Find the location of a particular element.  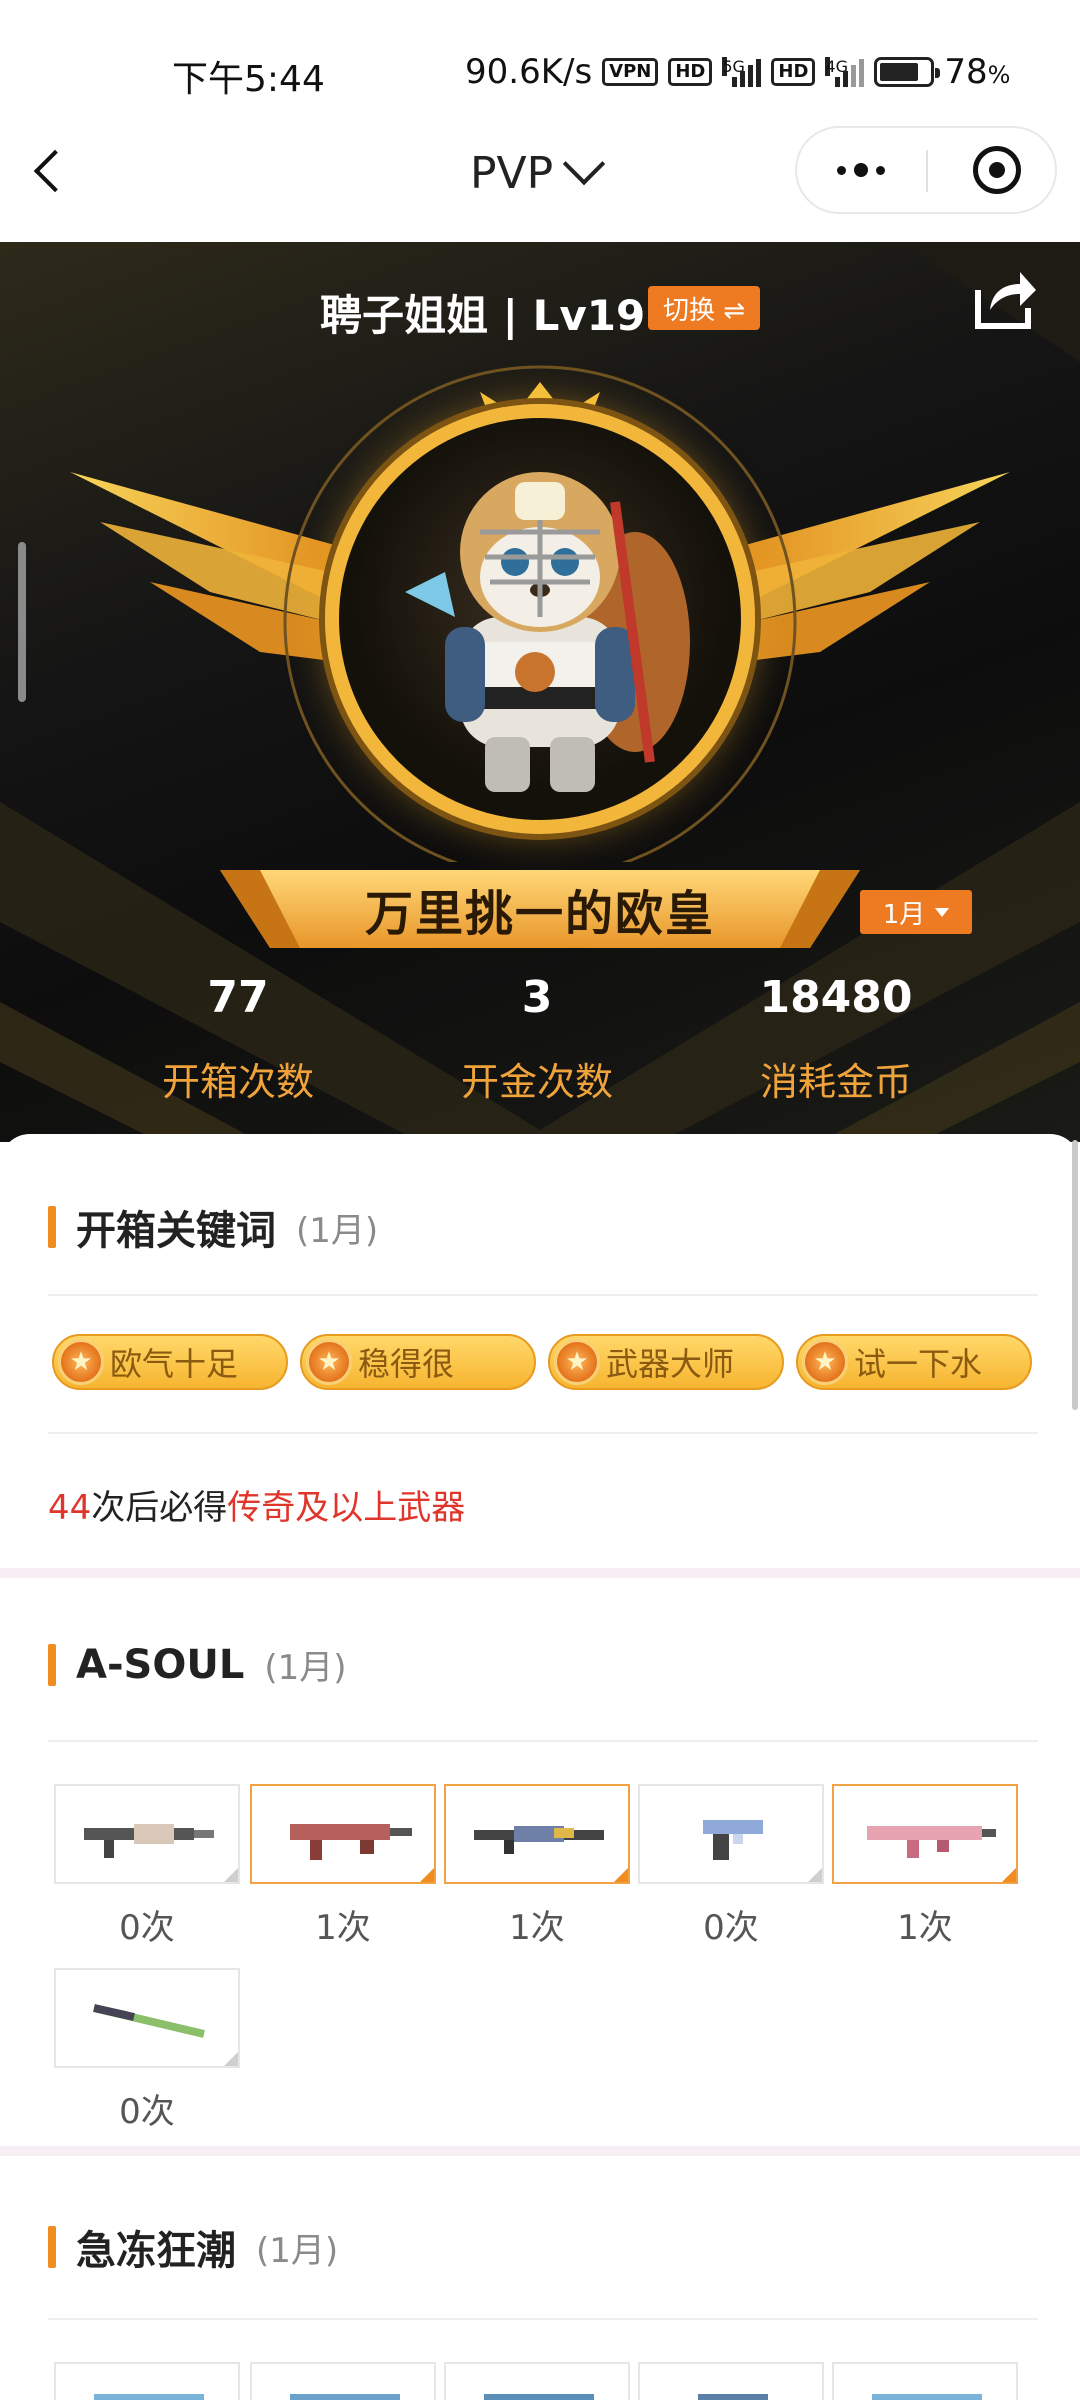

battery-icon is located at coordinates (907, 72).